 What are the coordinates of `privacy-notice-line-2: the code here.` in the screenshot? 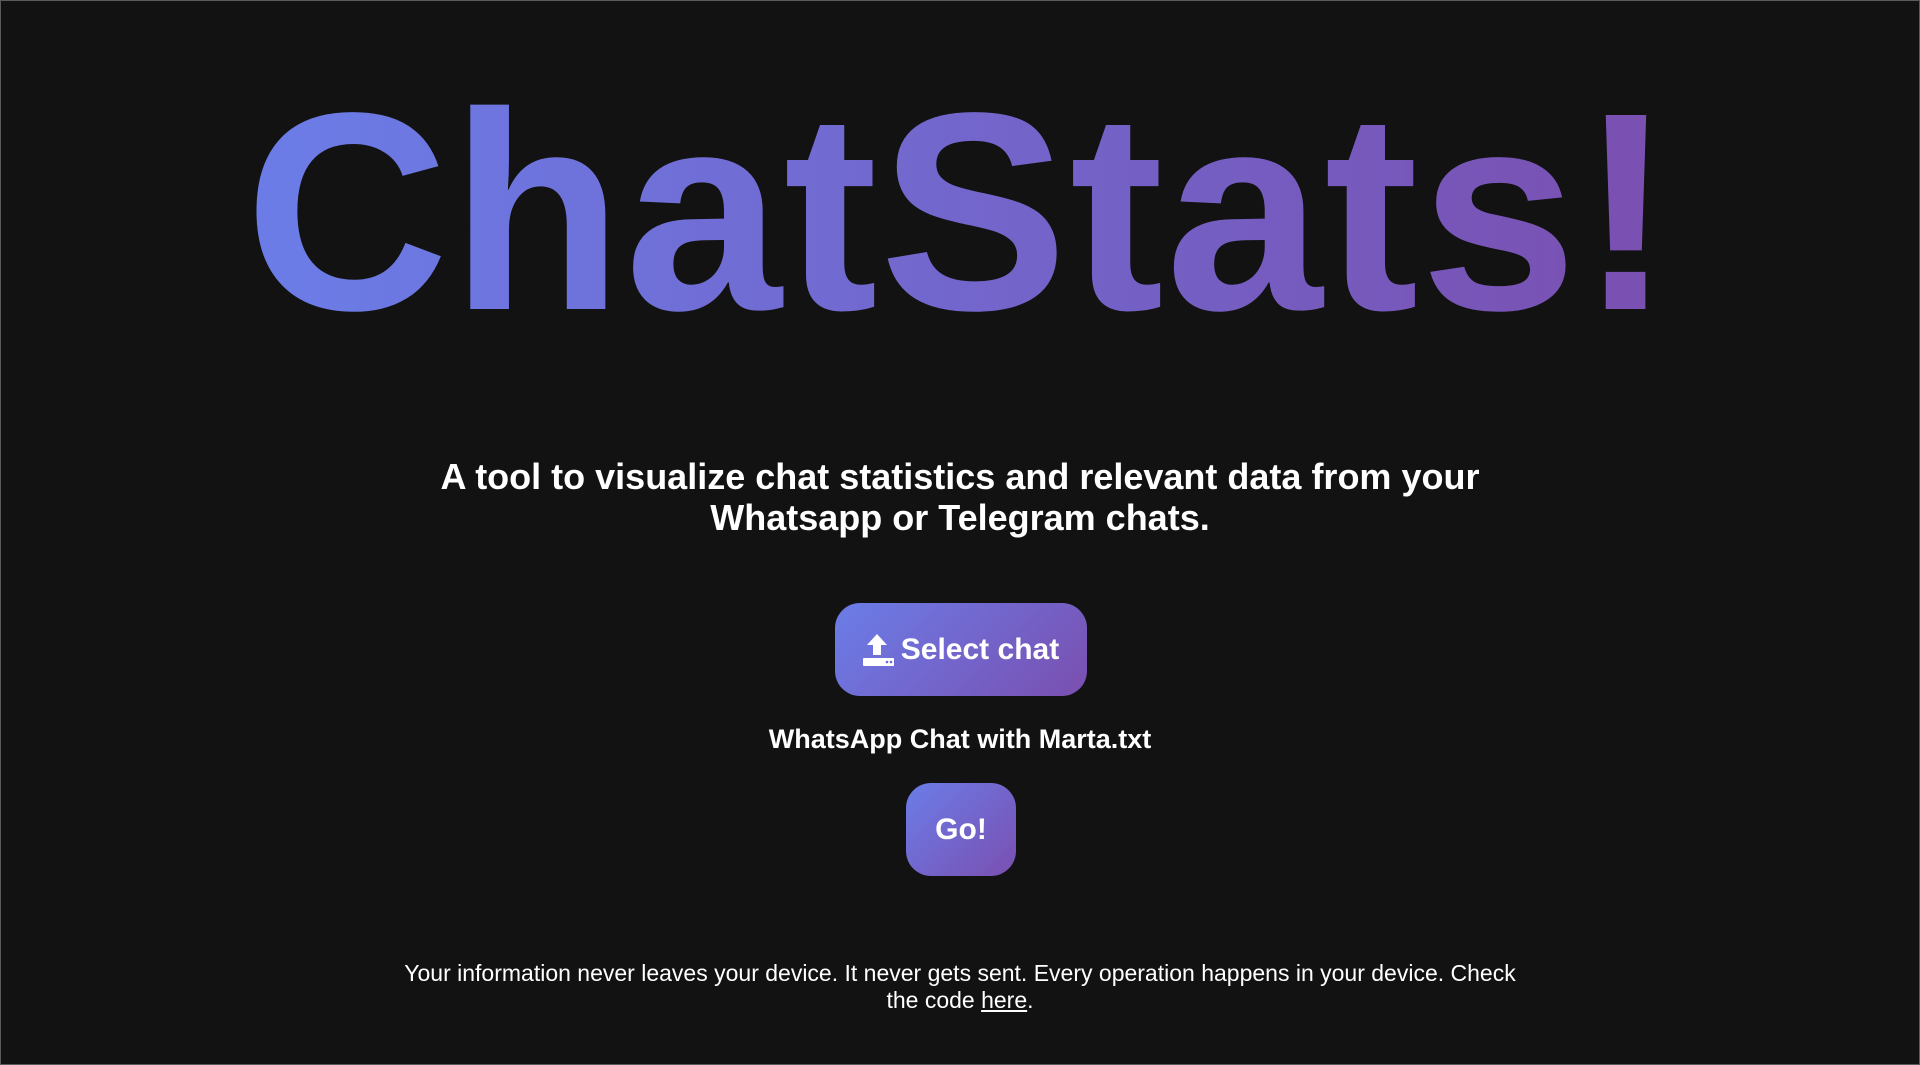 It's located at (960, 1000).